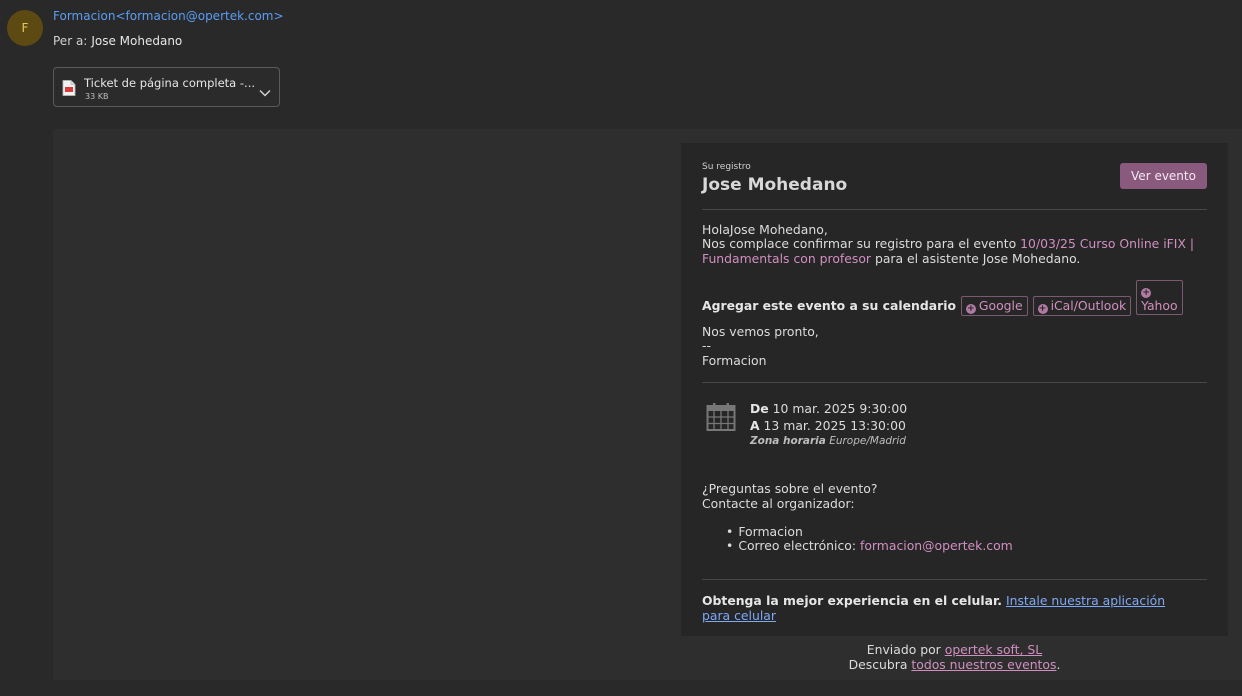  What do you see at coordinates (786, 258) in the screenshot?
I see `event-link-continued: Fundamentals con profesor` at bounding box center [786, 258].